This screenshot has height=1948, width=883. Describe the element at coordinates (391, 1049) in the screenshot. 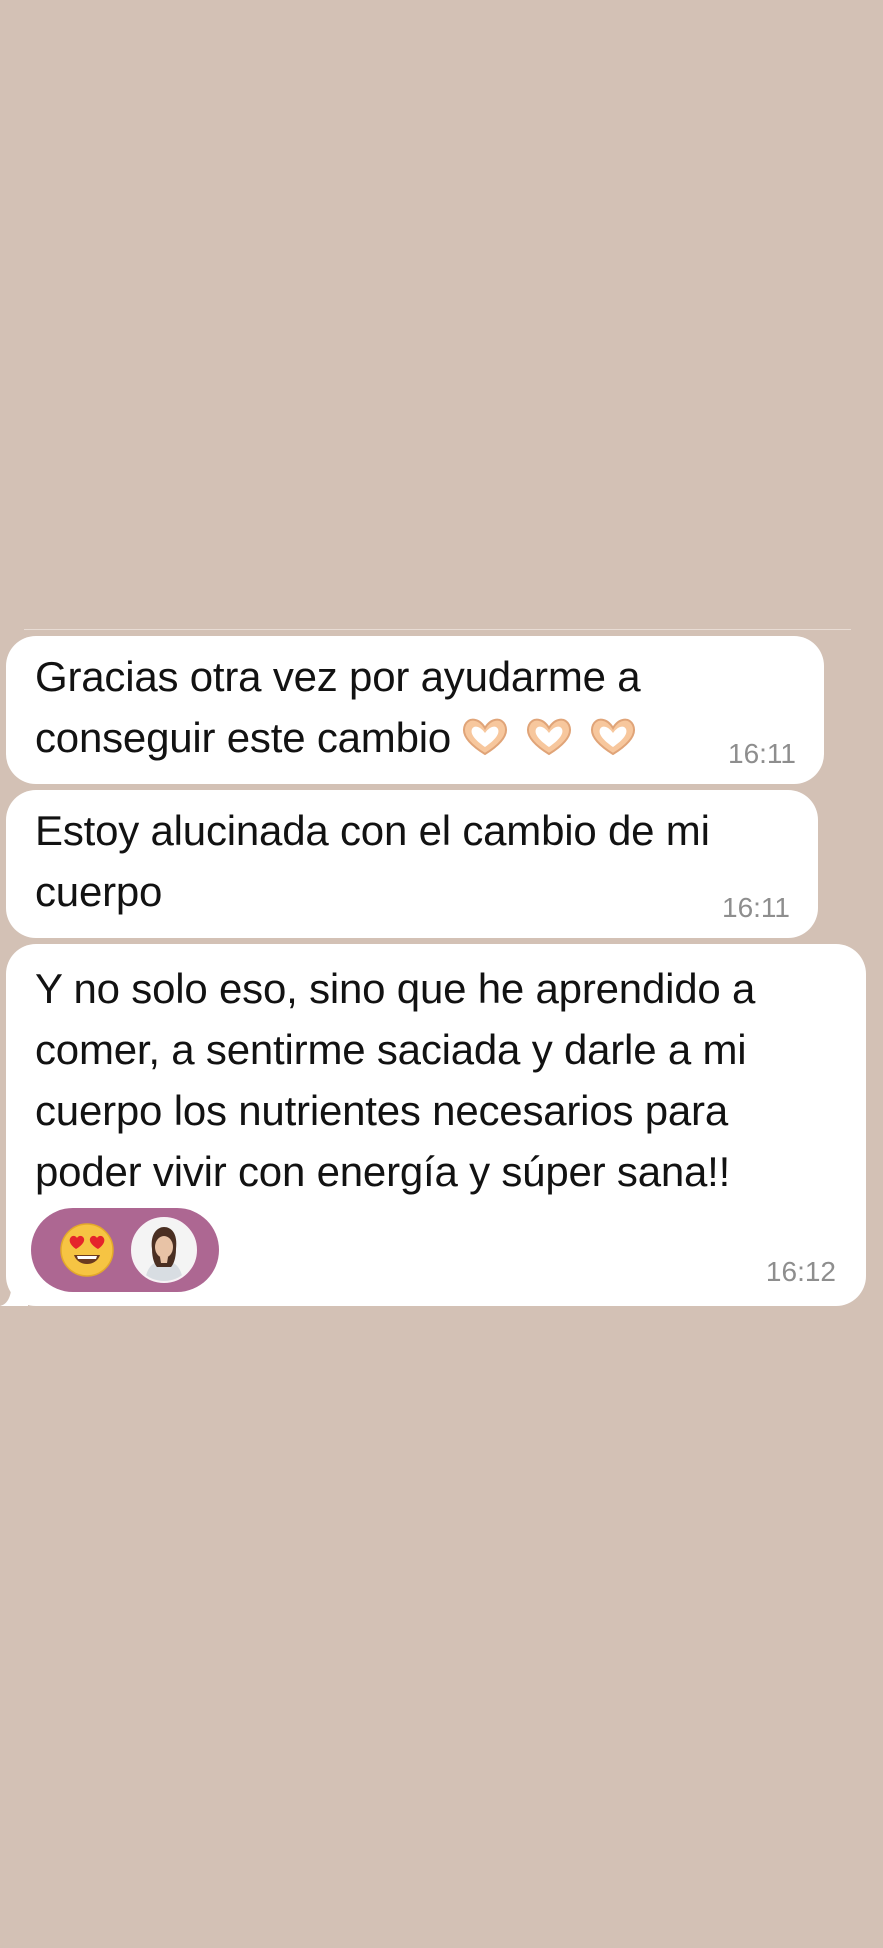

I see `message-line: comer, a sentirme saciada y darle a mi` at that location.